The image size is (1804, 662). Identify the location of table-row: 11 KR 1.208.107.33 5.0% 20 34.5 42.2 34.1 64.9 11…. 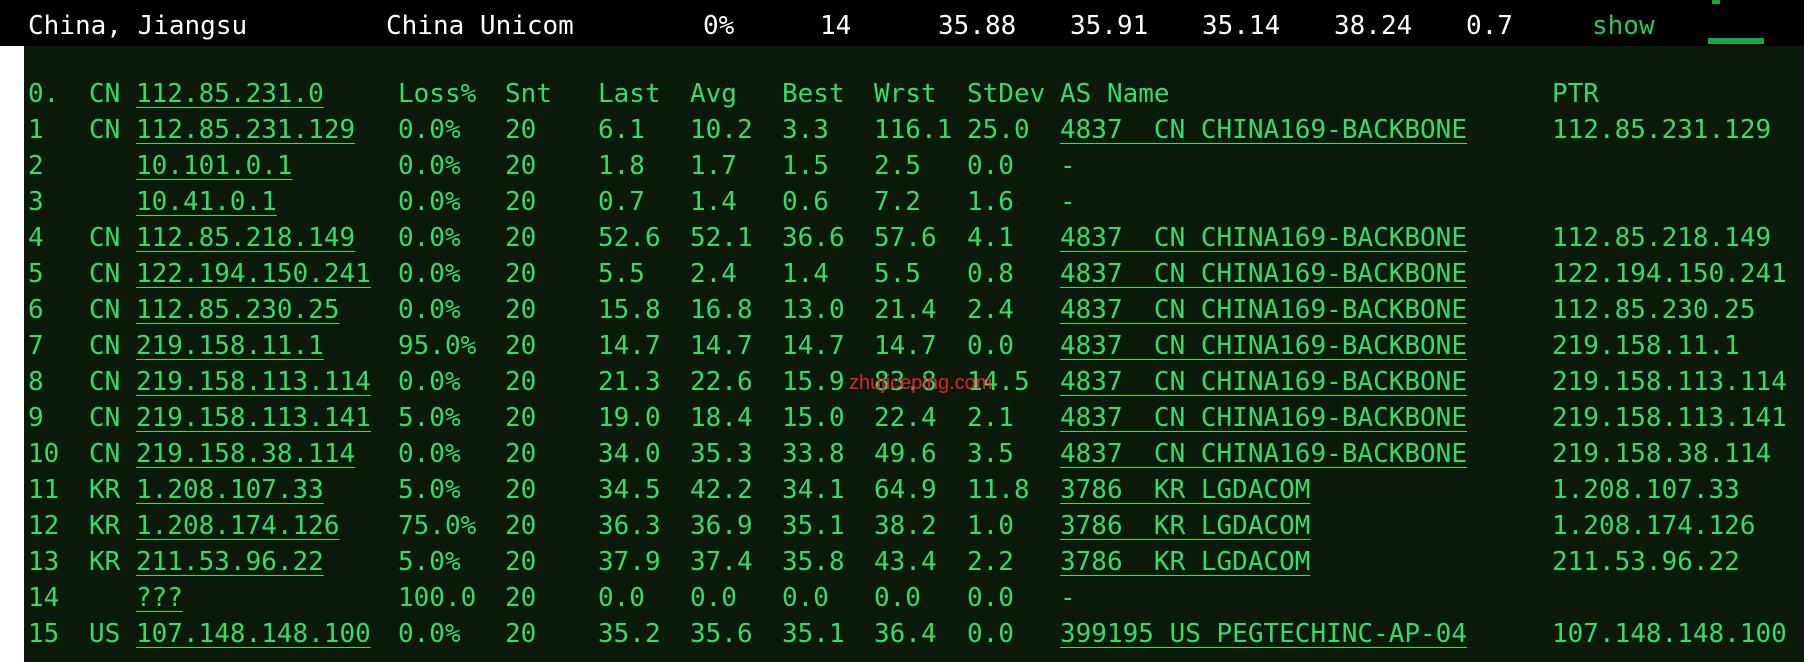
(914, 490).